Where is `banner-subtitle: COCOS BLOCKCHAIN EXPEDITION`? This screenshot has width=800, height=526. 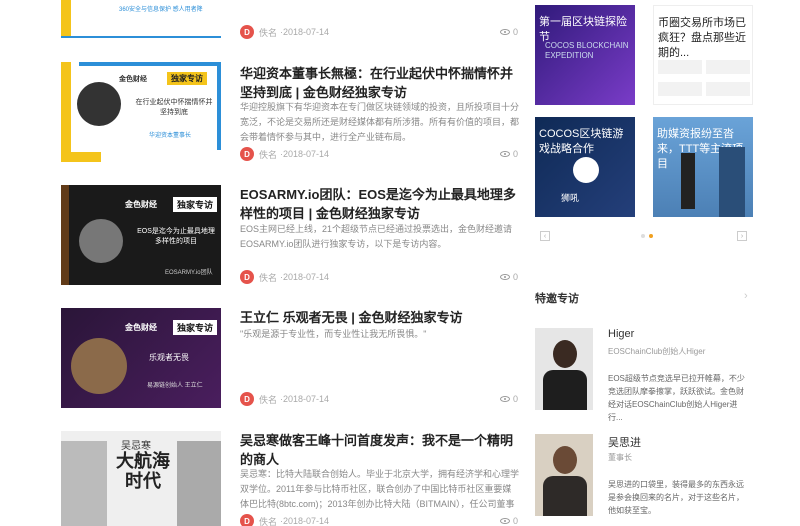
banner-subtitle: COCOS BLOCKCHAIN EXPEDITION is located at coordinates (587, 50).